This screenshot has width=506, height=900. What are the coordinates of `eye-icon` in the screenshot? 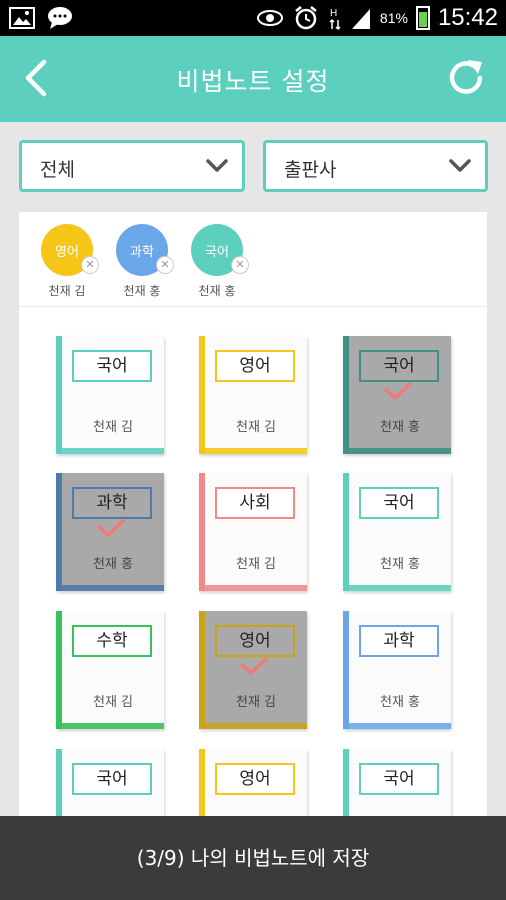 It's located at (270, 18).